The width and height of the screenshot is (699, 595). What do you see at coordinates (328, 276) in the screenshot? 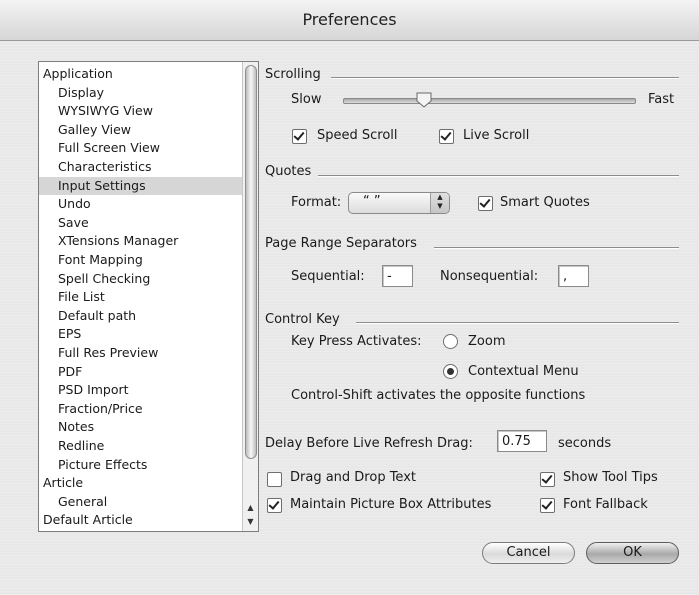
I see `sequential-label: Sequential:` at bounding box center [328, 276].